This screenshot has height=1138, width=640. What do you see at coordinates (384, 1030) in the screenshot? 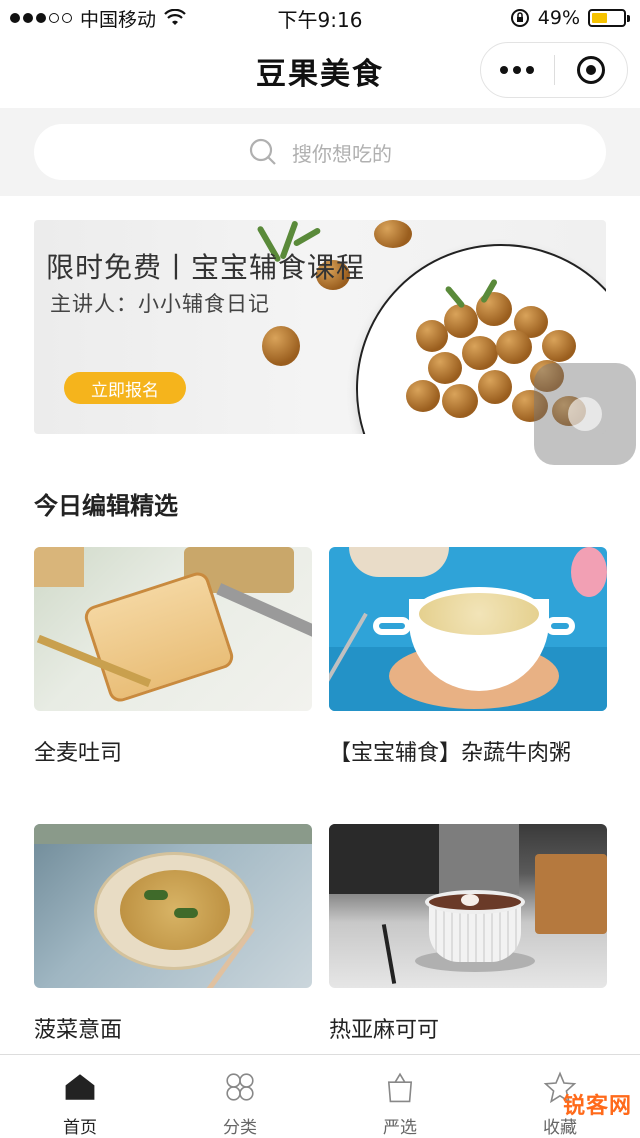
I see `recipe-title: 热亚麻可可` at bounding box center [384, 1030].